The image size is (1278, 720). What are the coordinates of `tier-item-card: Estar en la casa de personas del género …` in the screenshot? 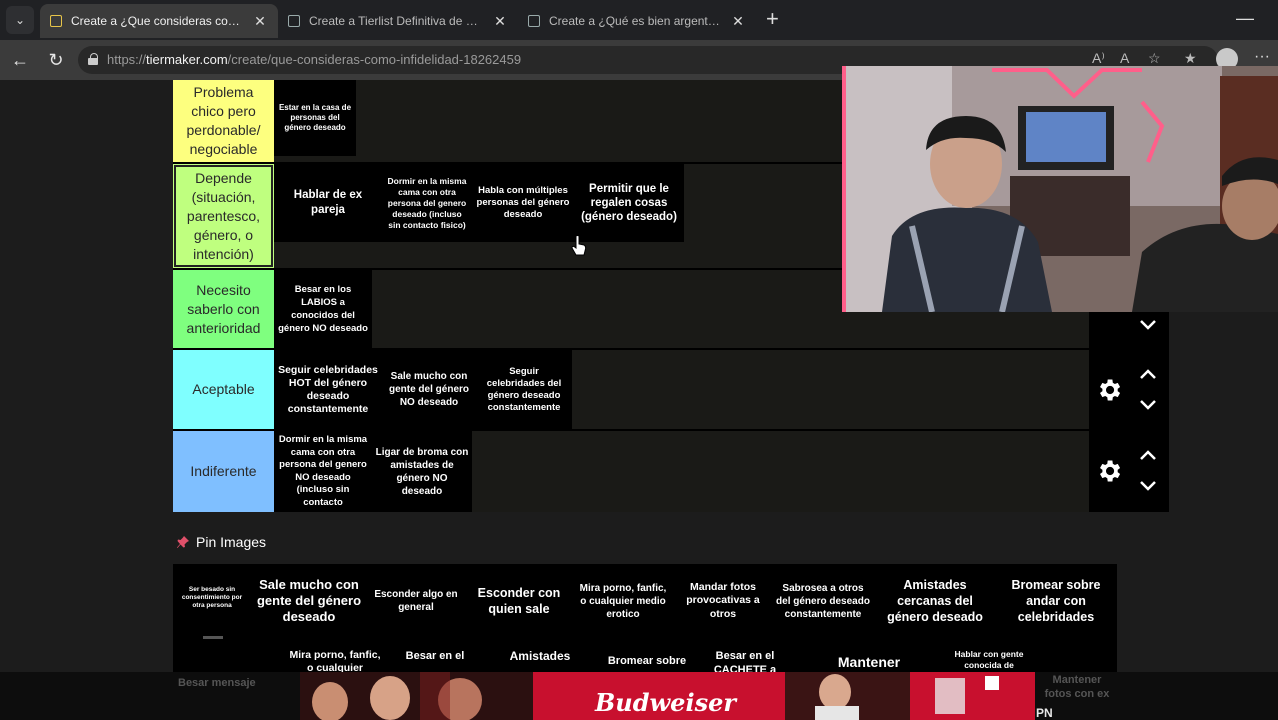 It's located at (315, 118).